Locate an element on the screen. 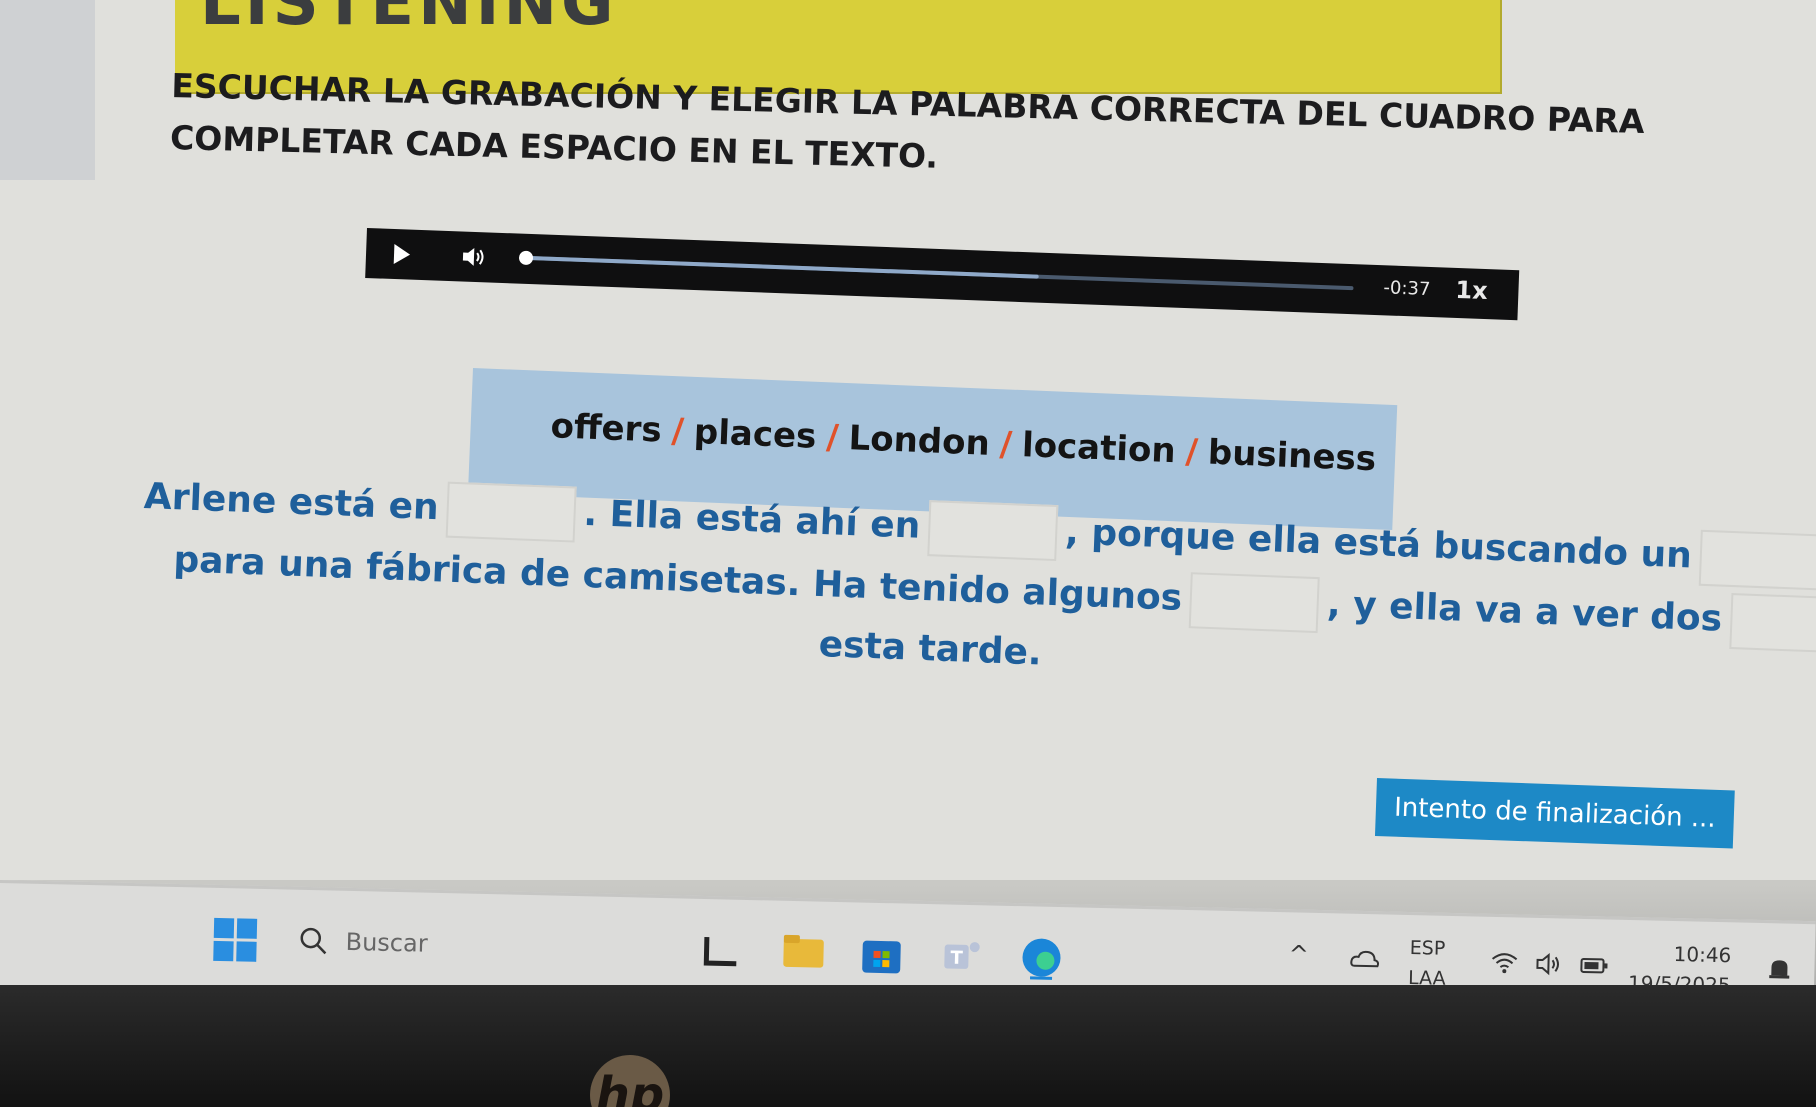 This screenshot has height=1107, width=1816. taskbar-search: Buscar is located at coordinates (493, 946).